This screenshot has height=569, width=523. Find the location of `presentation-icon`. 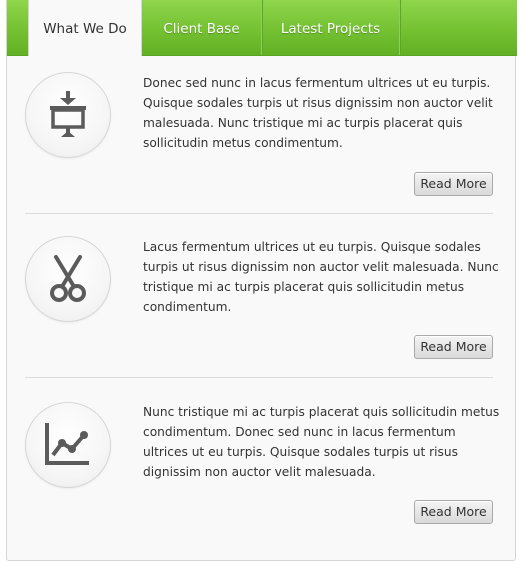

presentation-icon is located at coordinates (68, 115).